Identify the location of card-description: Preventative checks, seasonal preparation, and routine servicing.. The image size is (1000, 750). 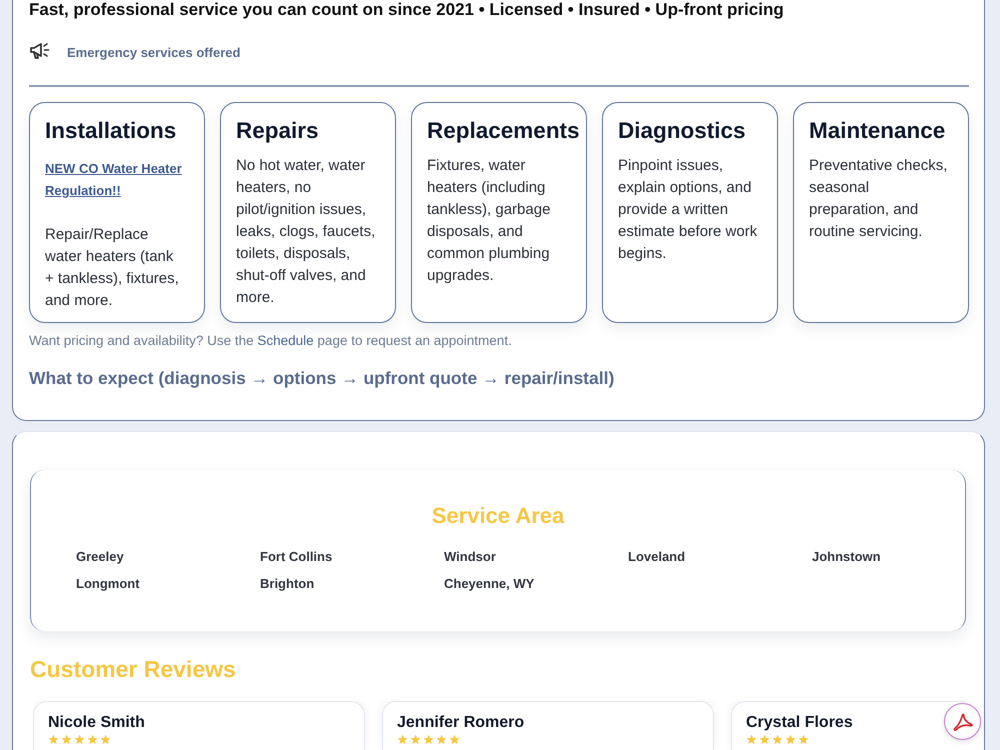
(878, 199).